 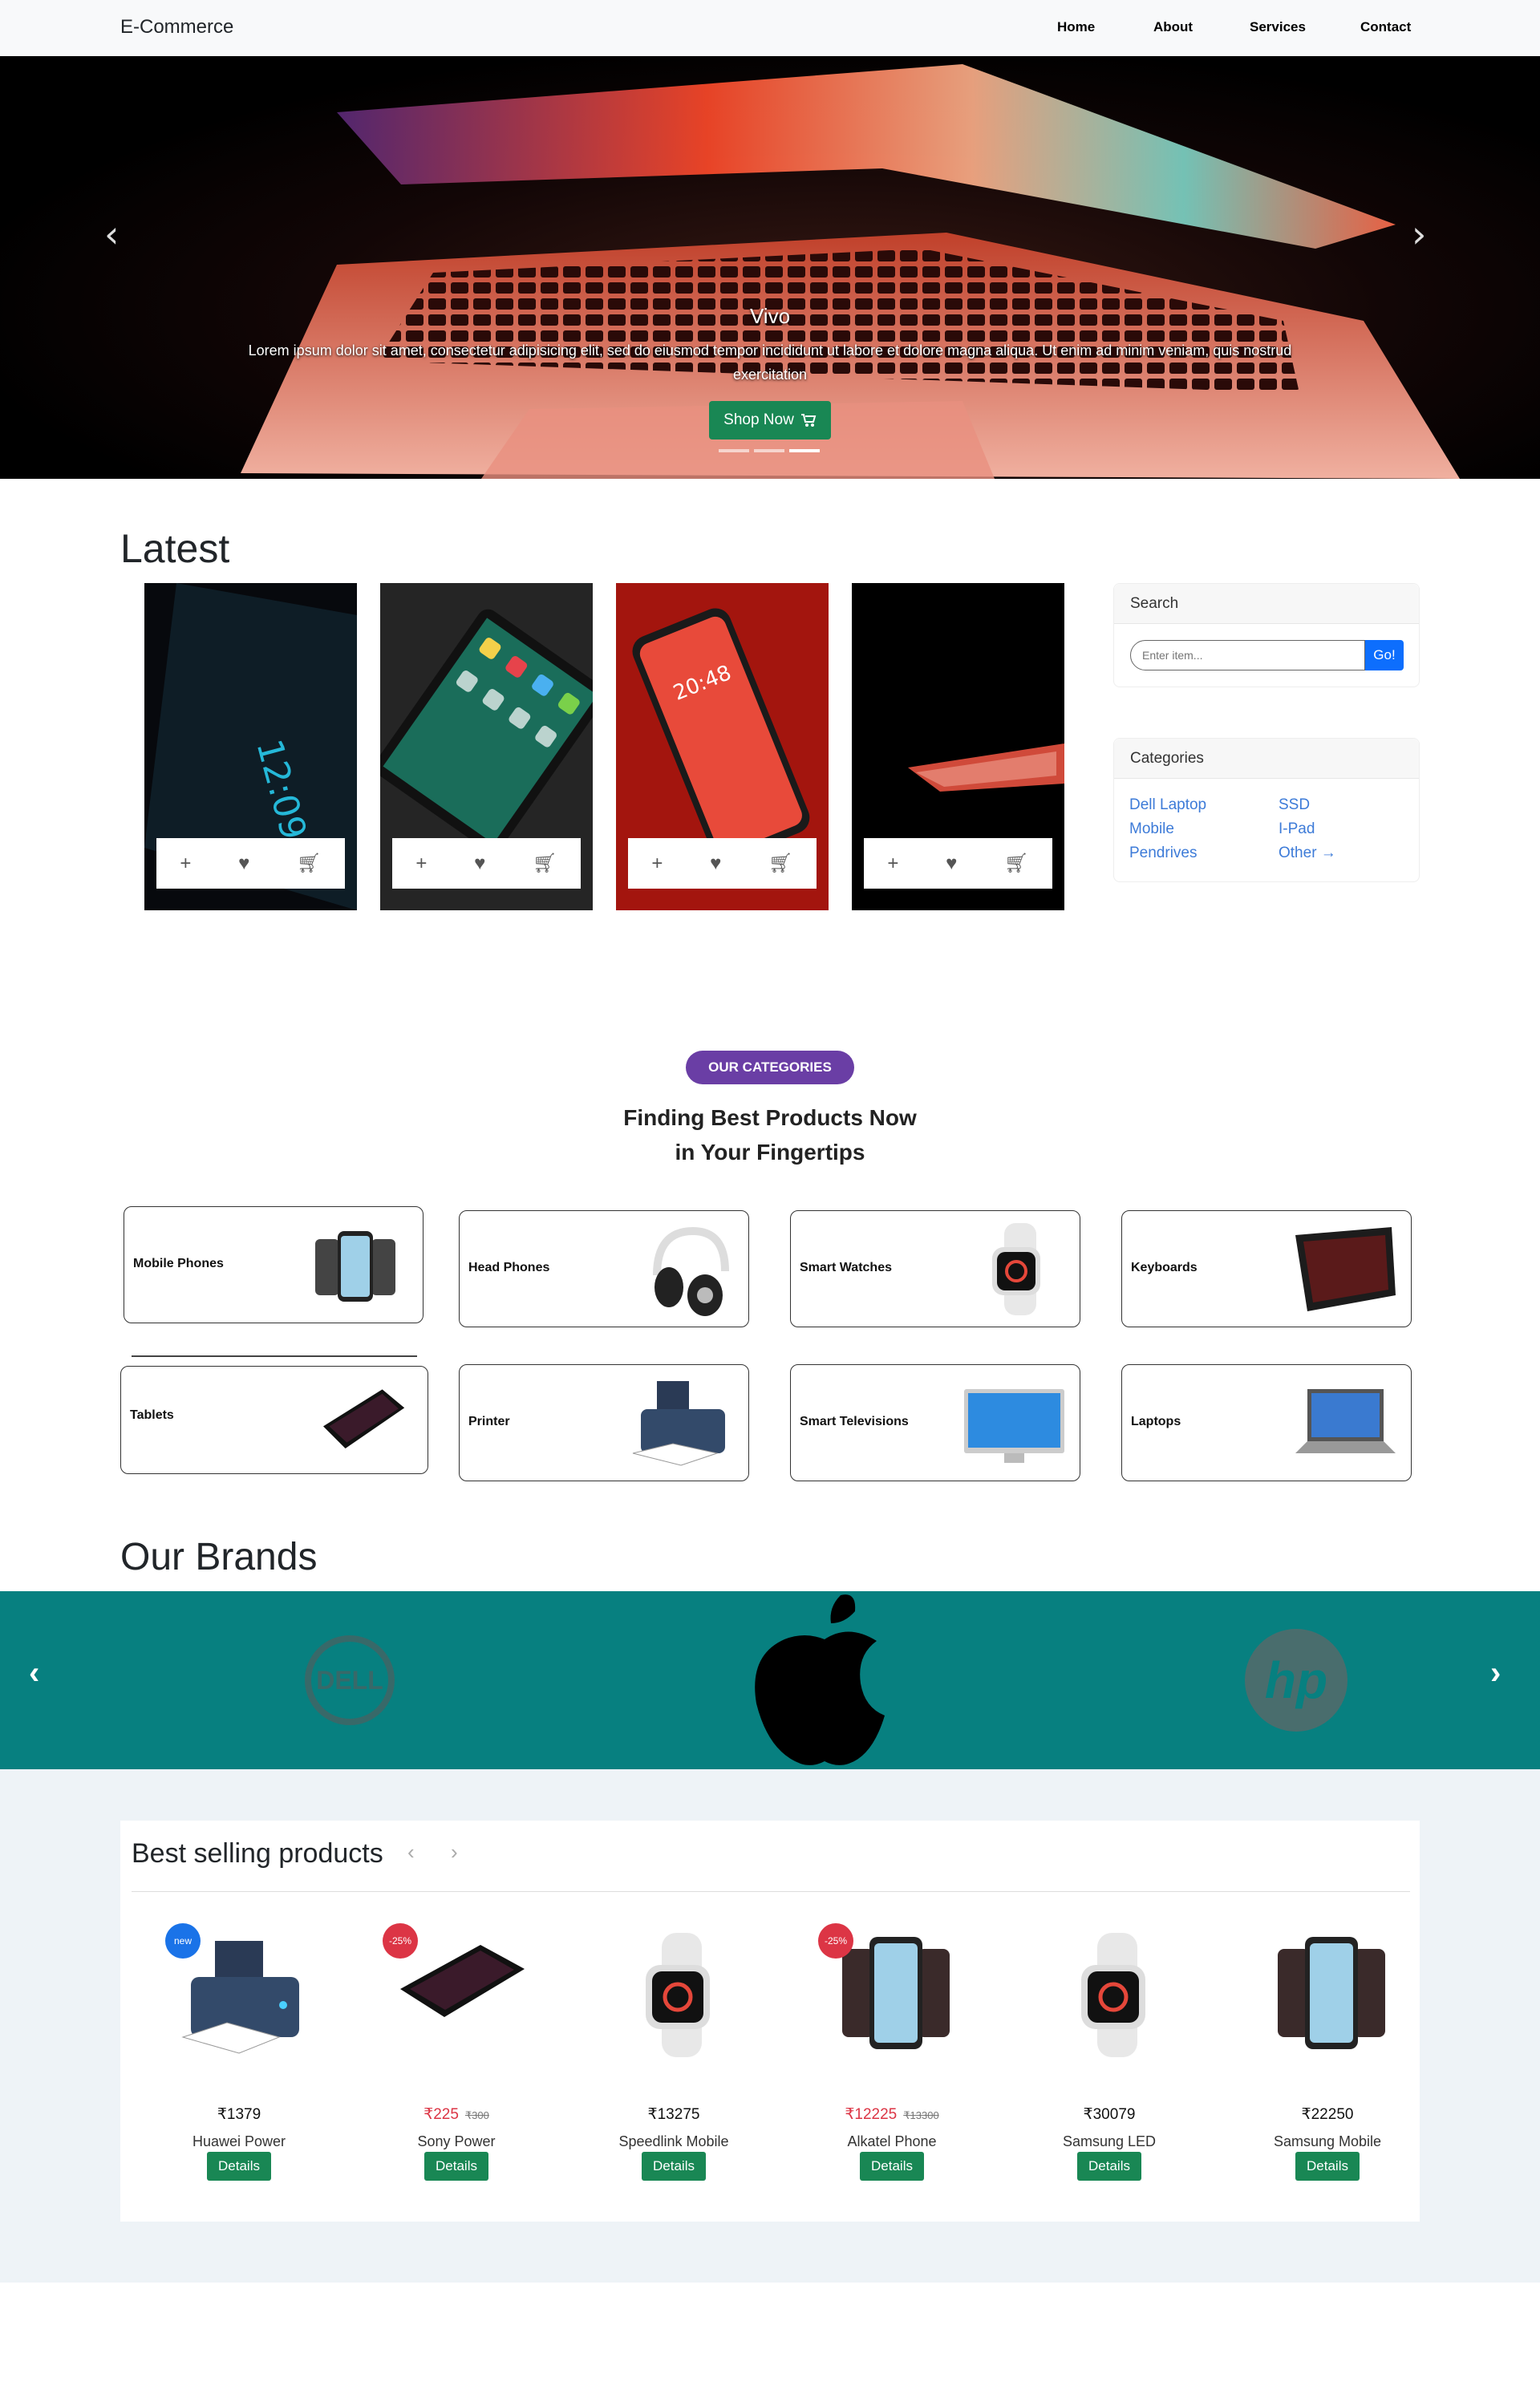 I want to click on brands-prev-arrow: ‹, so click(x=34, y=1673).